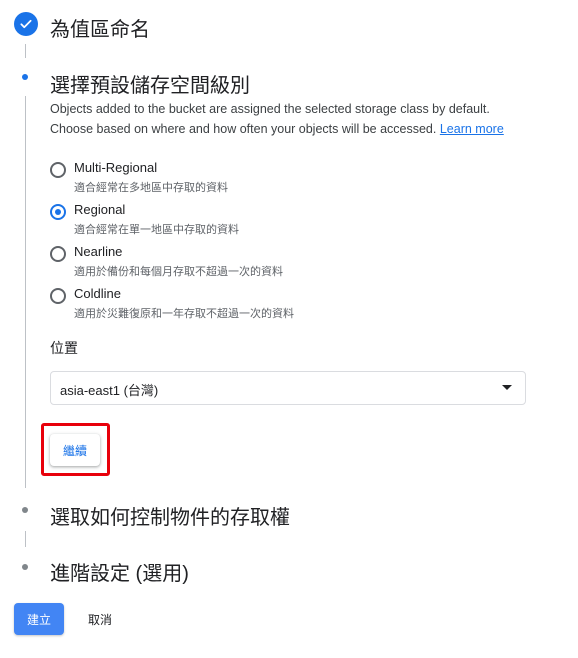 The height and width of the screenshot is (658, 578). What do you see at coordinates (151, 188) in the screenshot?
I see `radio-description: 適合經常在多地區中存取的資料` at bounding box center [151, 188].